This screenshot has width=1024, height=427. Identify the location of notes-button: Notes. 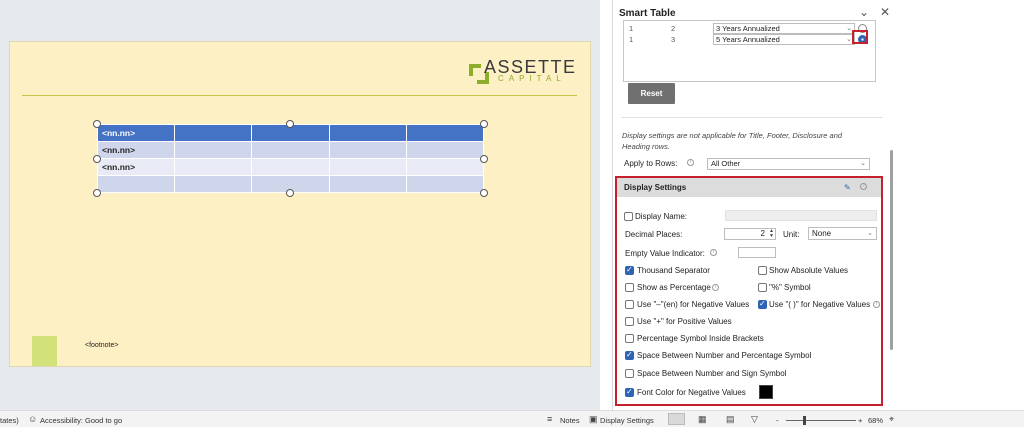
(570, 420).